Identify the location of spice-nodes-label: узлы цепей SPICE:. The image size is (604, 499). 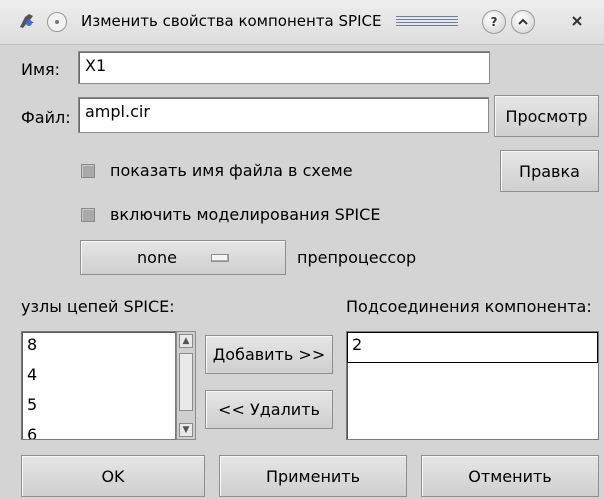
(98, 306).